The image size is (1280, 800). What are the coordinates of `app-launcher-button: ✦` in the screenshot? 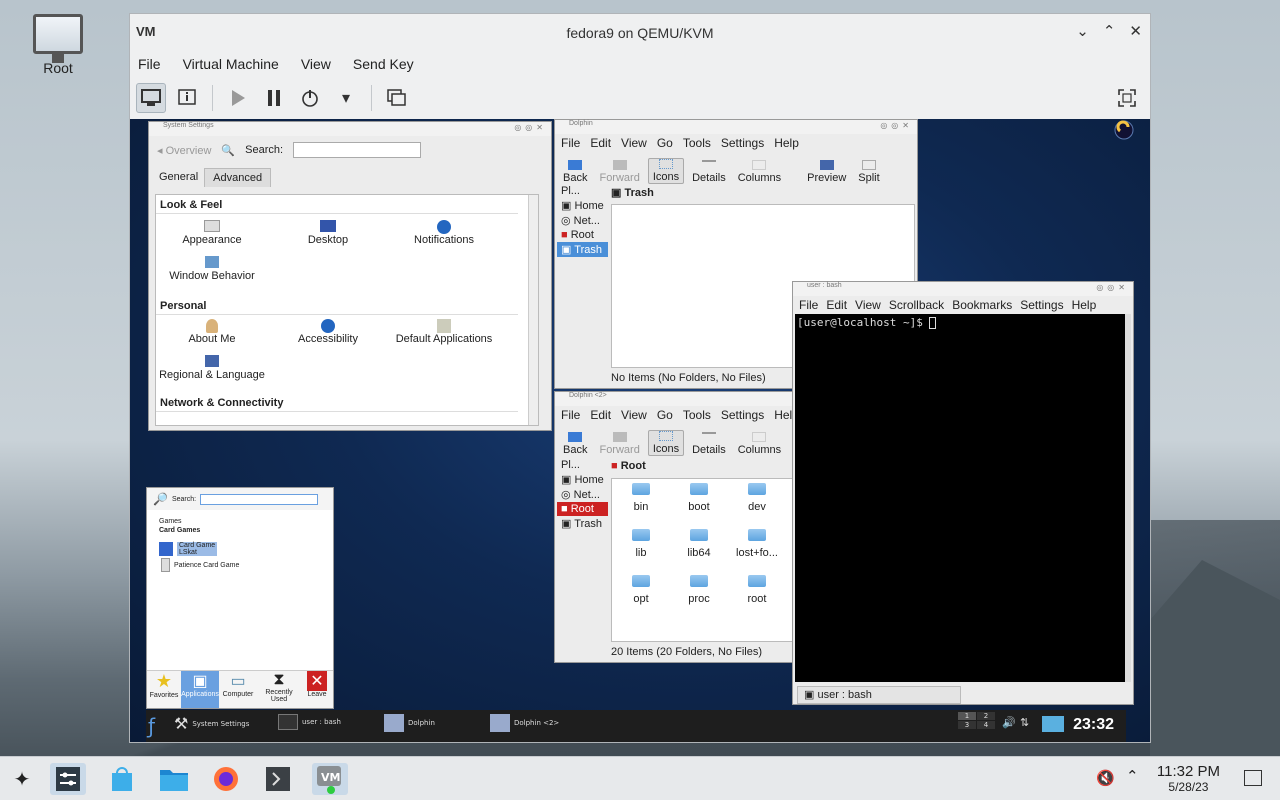 It's located at (22, 779).